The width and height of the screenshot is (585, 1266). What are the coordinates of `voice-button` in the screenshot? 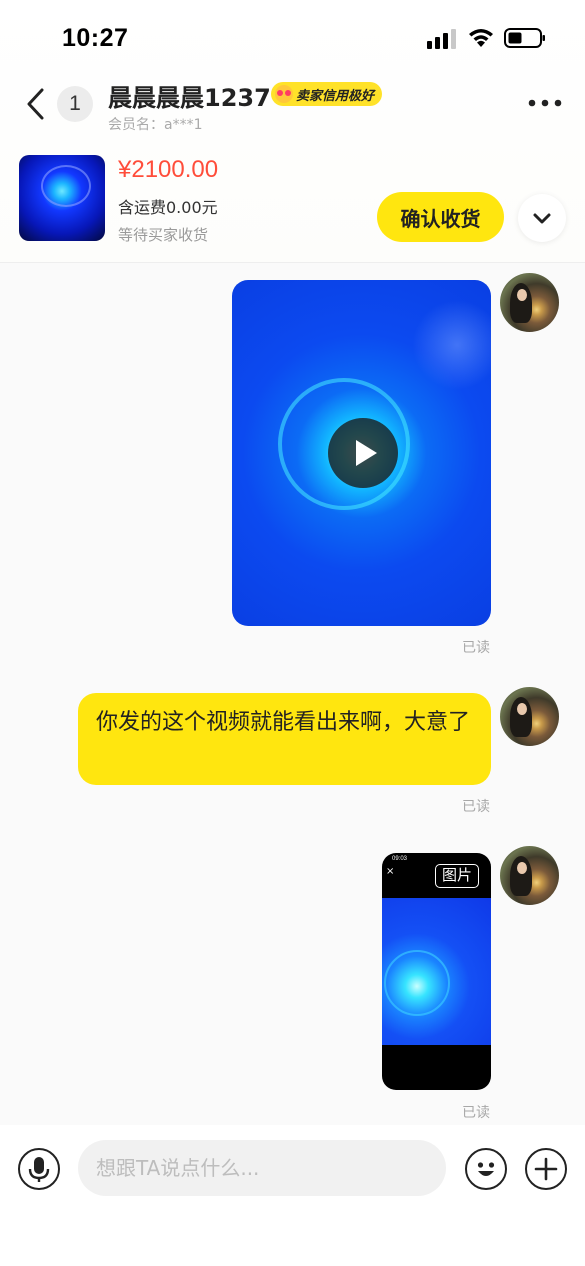 It's located at (39, 1169).